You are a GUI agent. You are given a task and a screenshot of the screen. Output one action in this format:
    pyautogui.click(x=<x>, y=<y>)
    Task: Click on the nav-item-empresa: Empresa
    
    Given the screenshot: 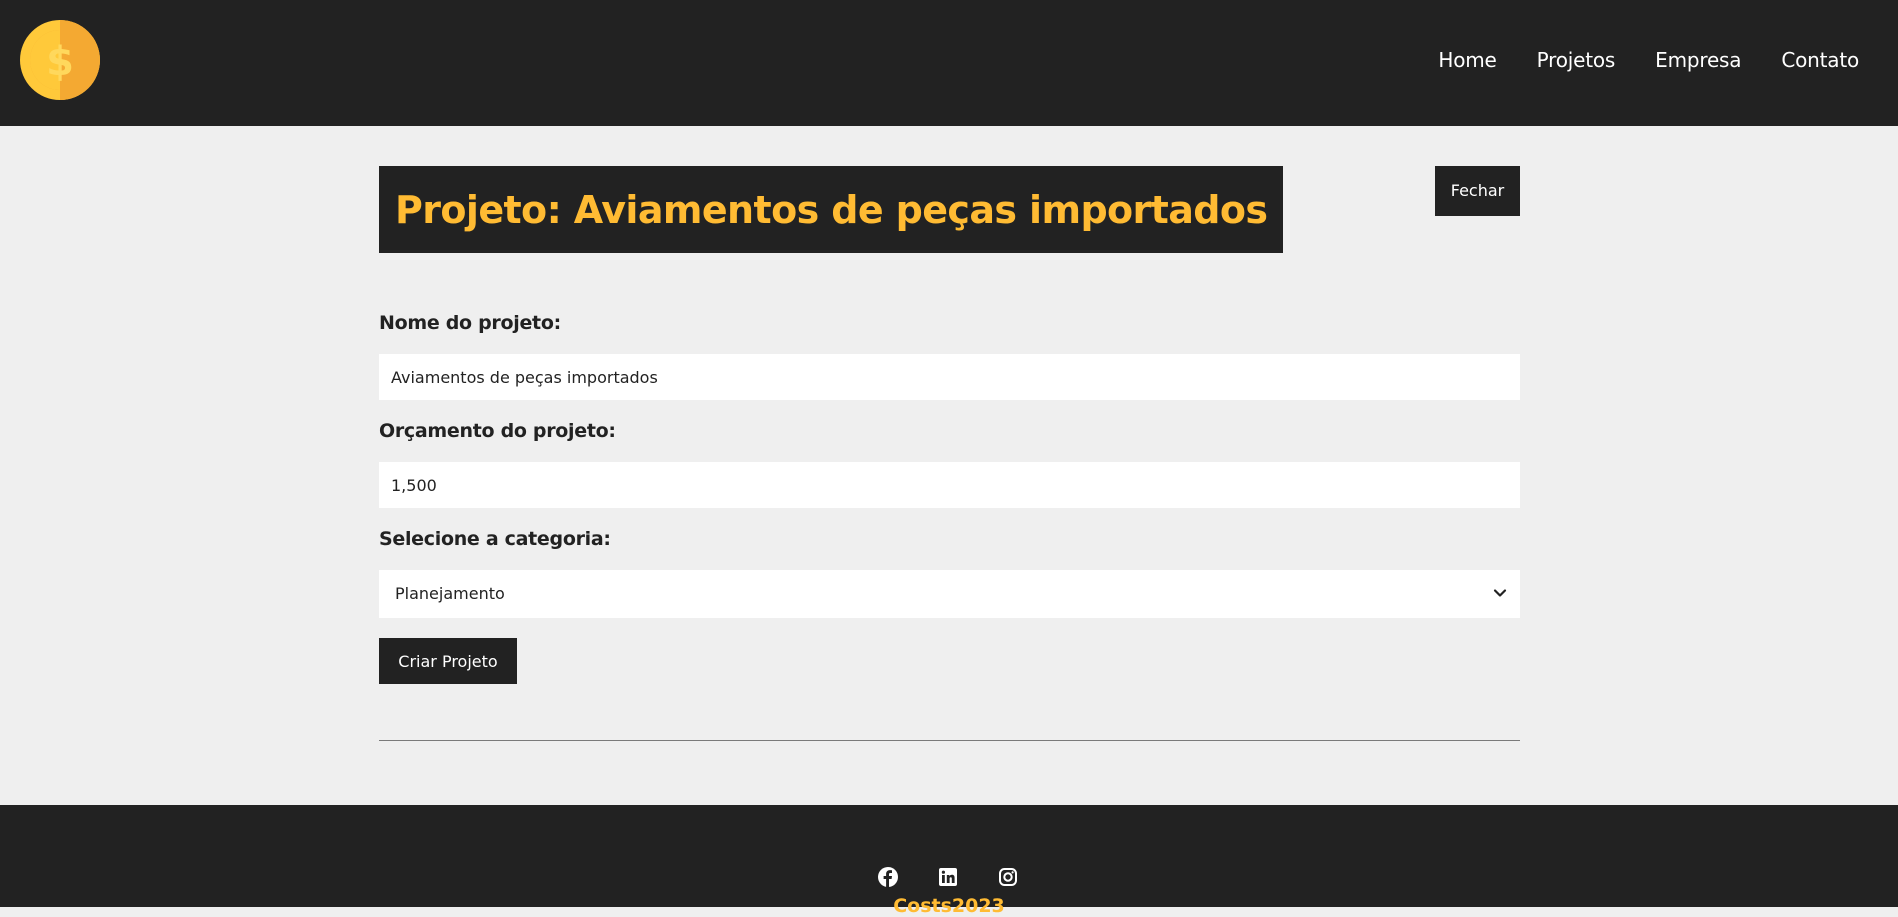 What is the action you would take?
    pyautogui.click(x=1698, y=60)
    